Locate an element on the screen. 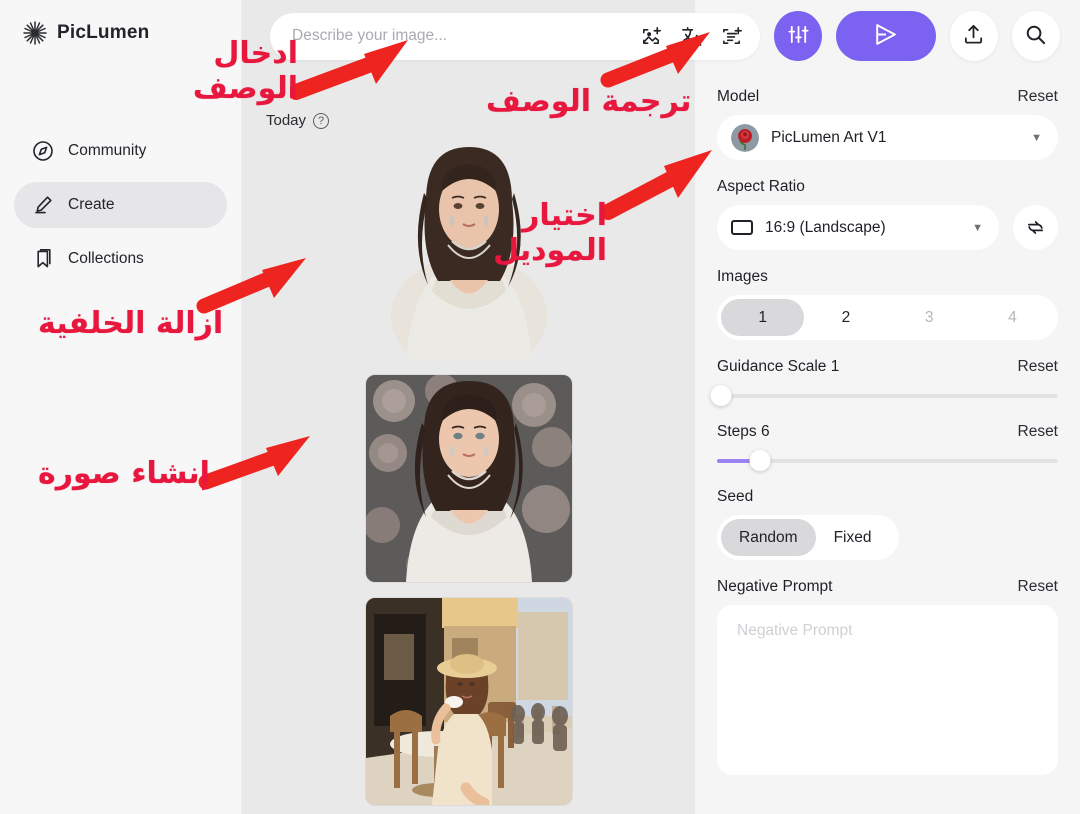 The height and width of the screenshot is (814, 1080). aspect-ratio-select: 16:9 (Landscape) ▼ is located at coordinates (858, 227).